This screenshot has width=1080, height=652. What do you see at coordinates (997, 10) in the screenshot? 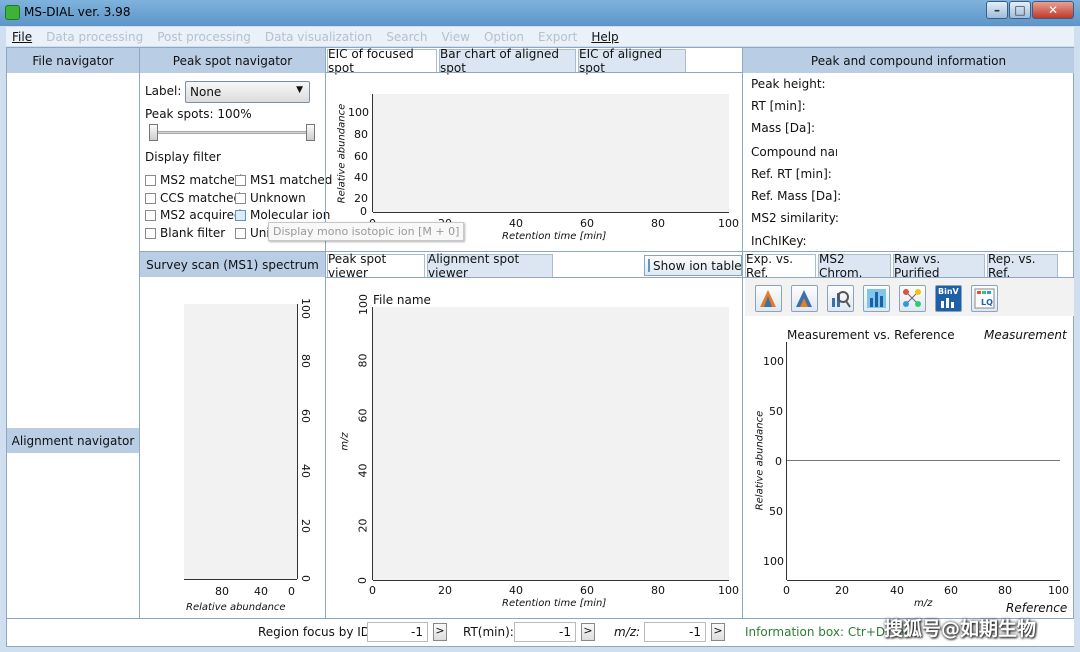
I see `minimize-button: –` at bounding box center [997, 10].